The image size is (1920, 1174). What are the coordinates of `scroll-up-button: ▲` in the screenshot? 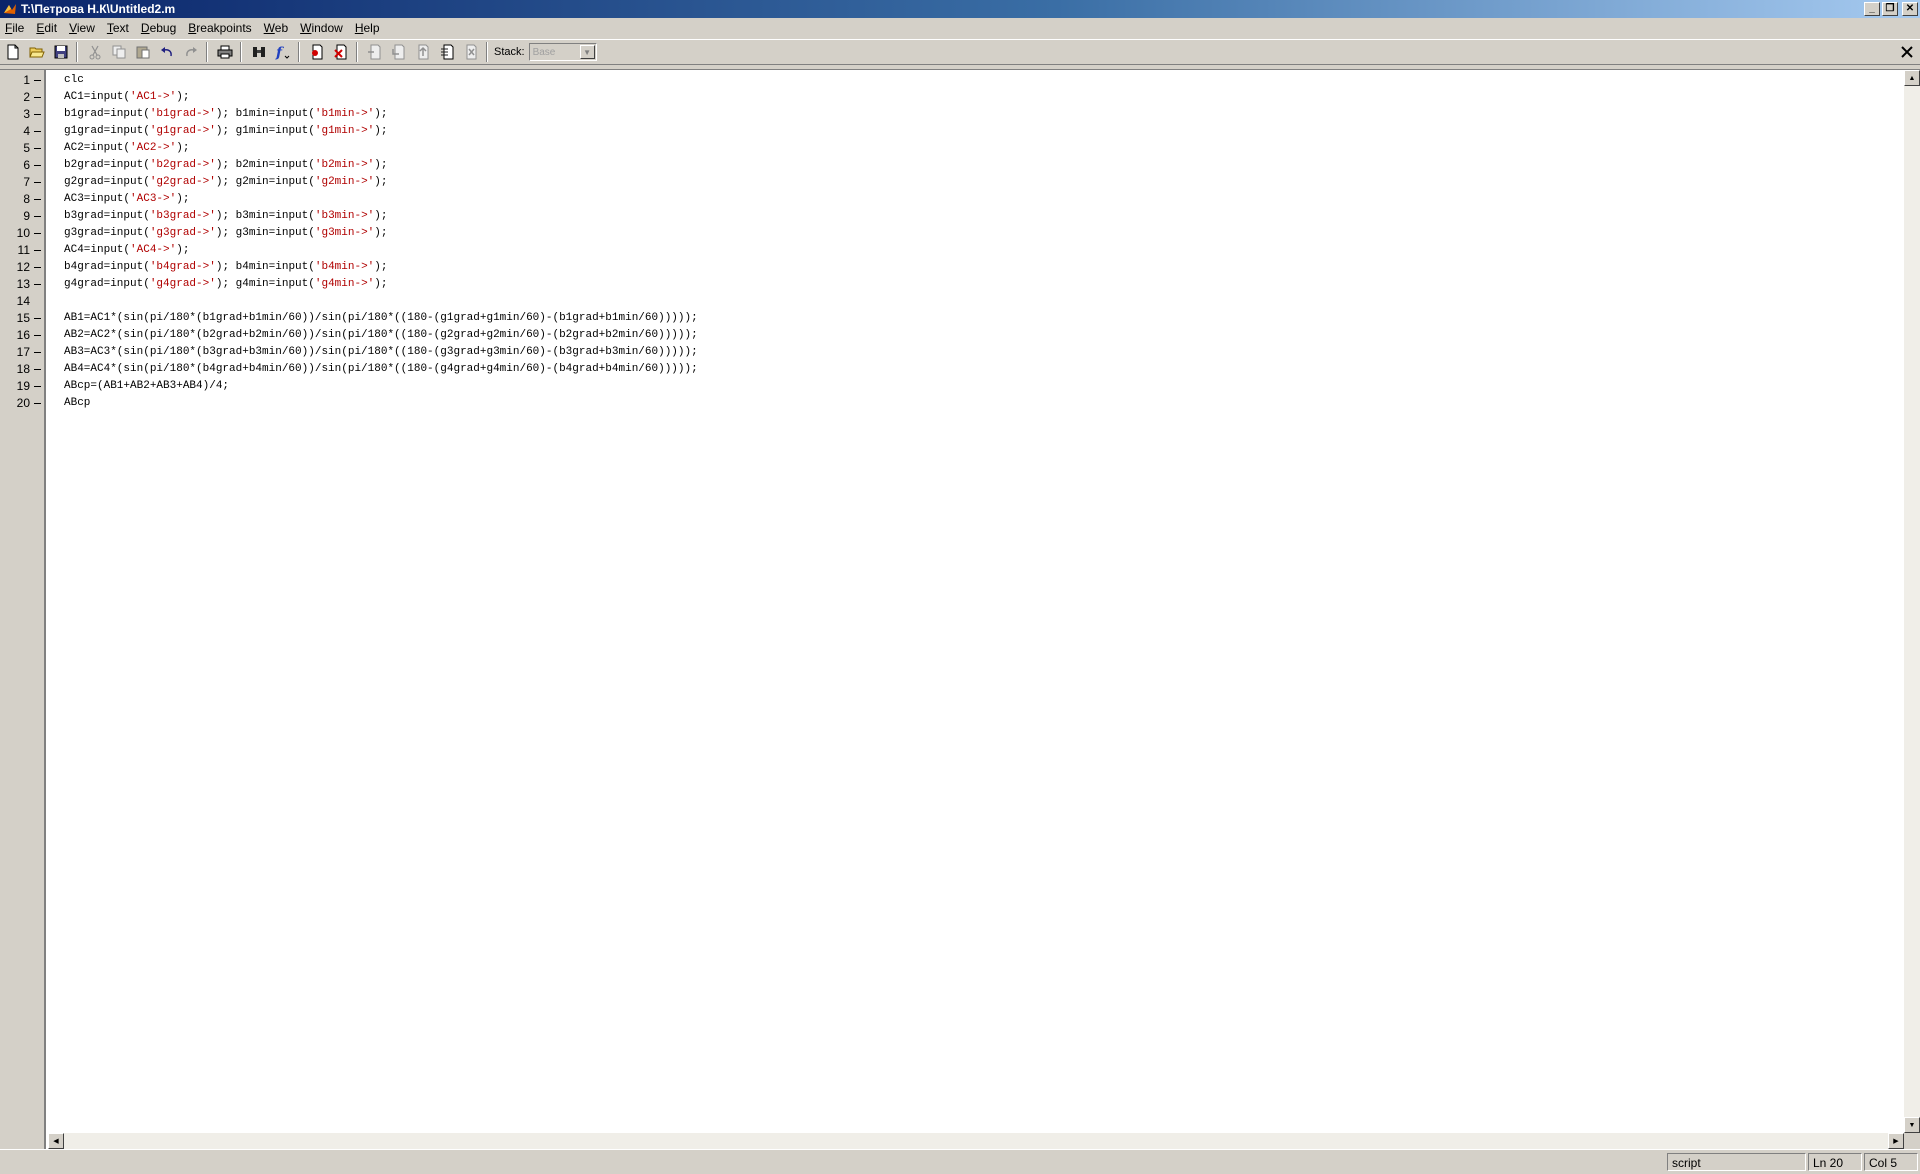 It's located at (1912, 78).